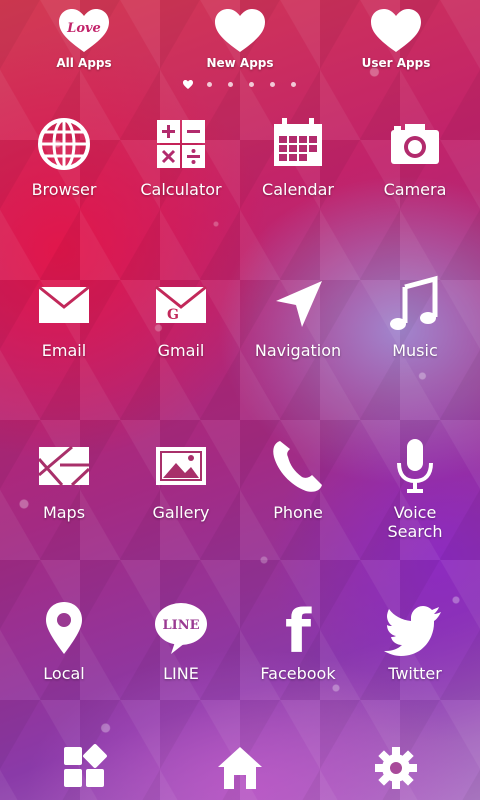 This screenshot has width=480, height=800. Describe the element at coordinates (299, 304) in the screenshot. I see `navigation-arrow-icon` at that location.